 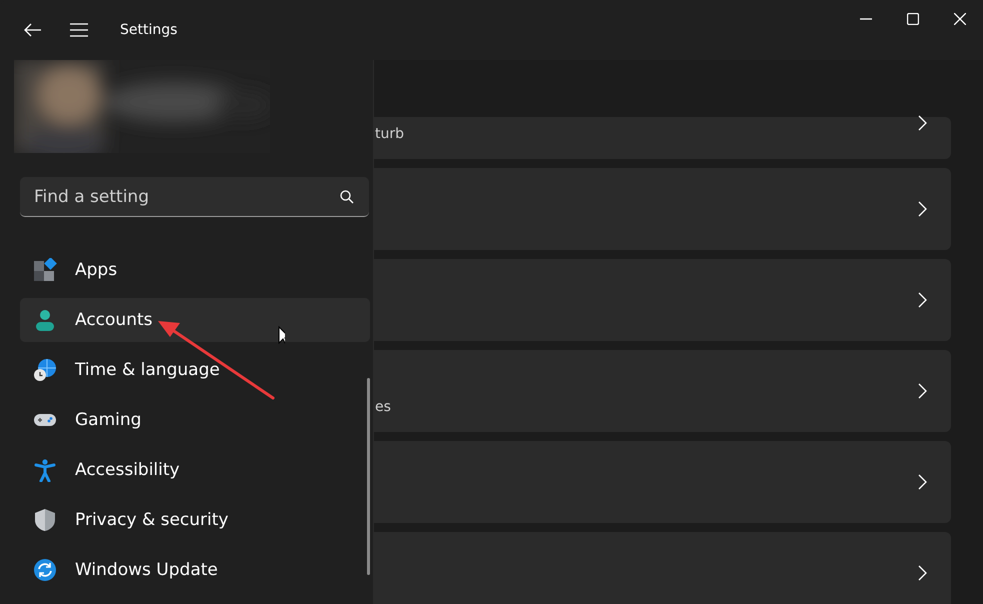 What do you see at coordinates (389, 134) in the screenshot?
I see `card-subtitle: turb` at bounding box center [389, 134].